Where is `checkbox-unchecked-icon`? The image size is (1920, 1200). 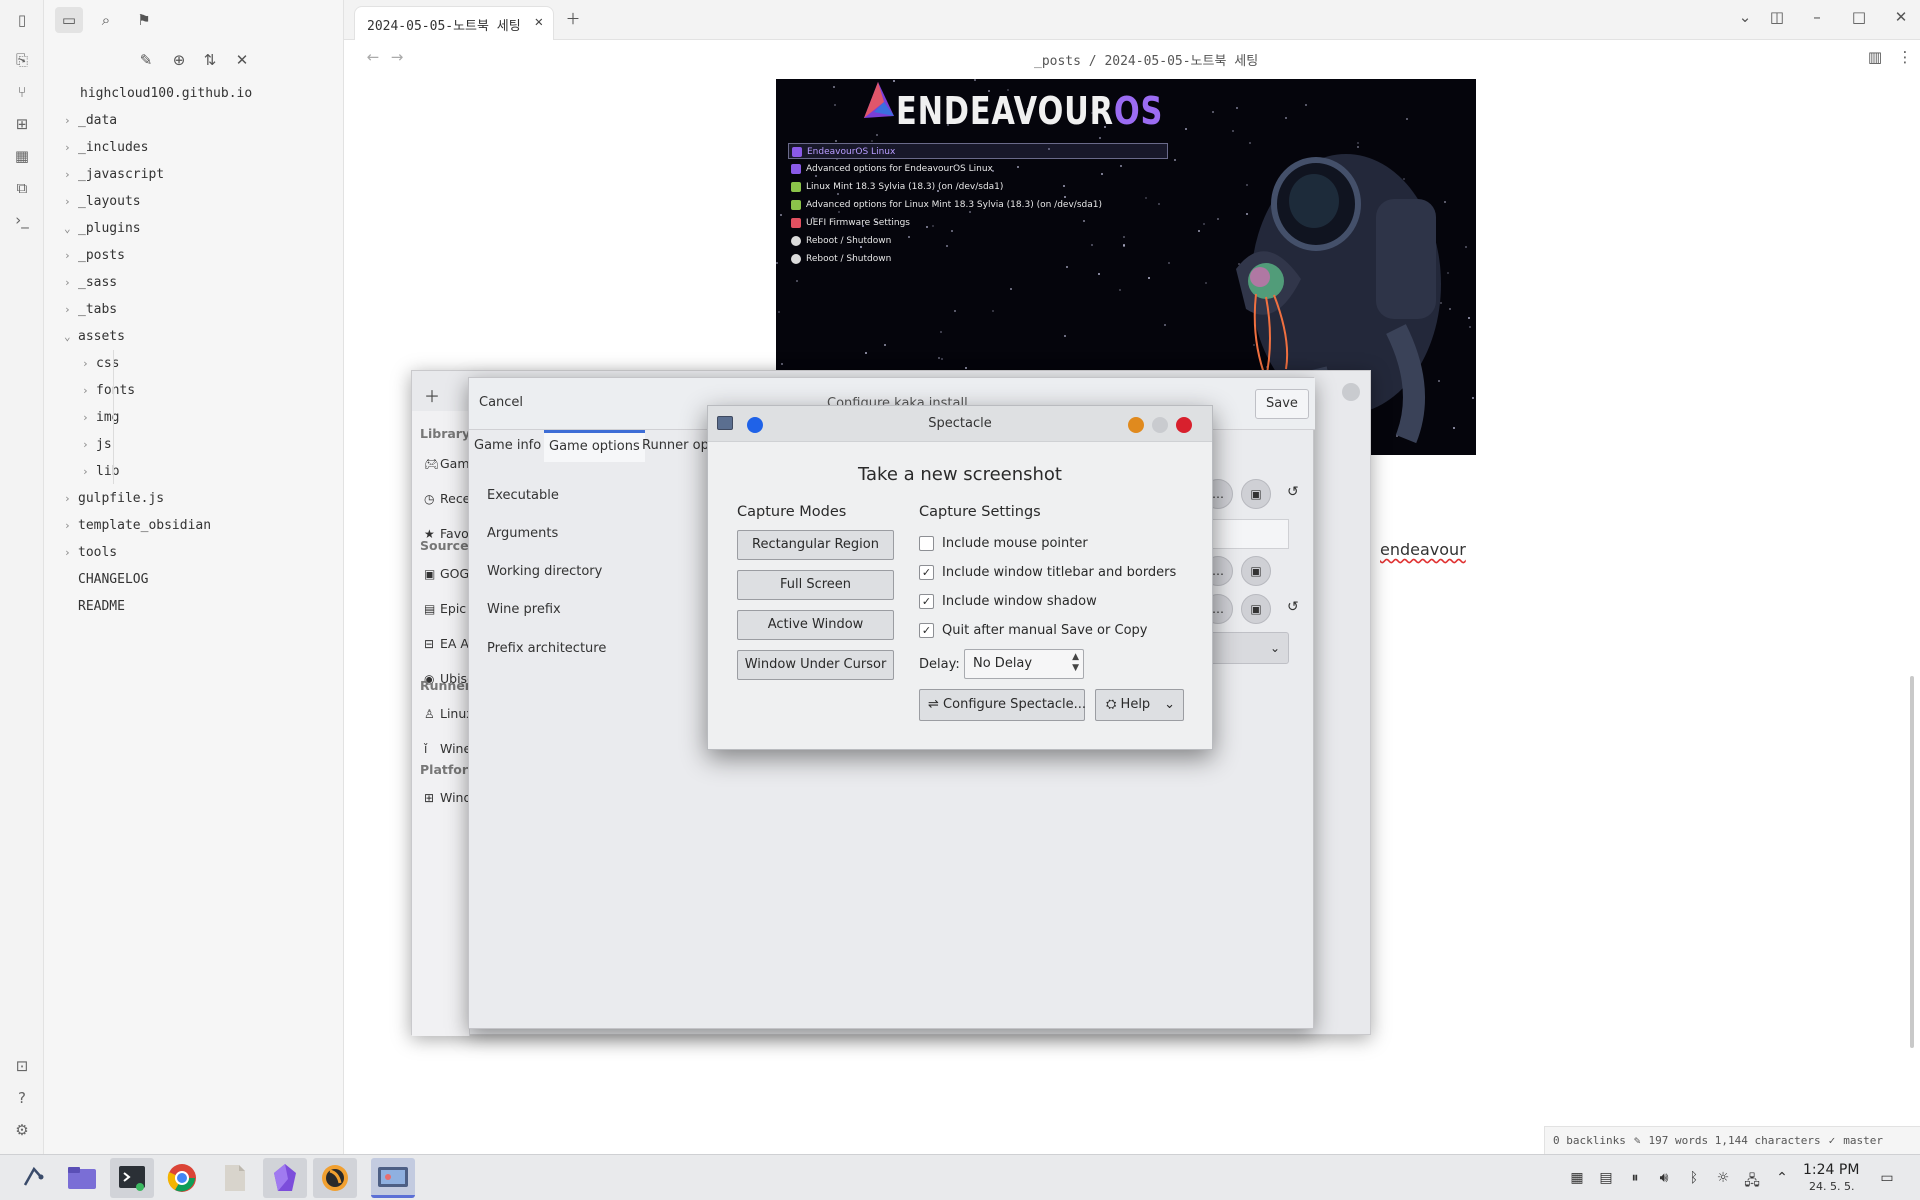 checkbox-unchecked-icon is located at coordinates (926, 543).